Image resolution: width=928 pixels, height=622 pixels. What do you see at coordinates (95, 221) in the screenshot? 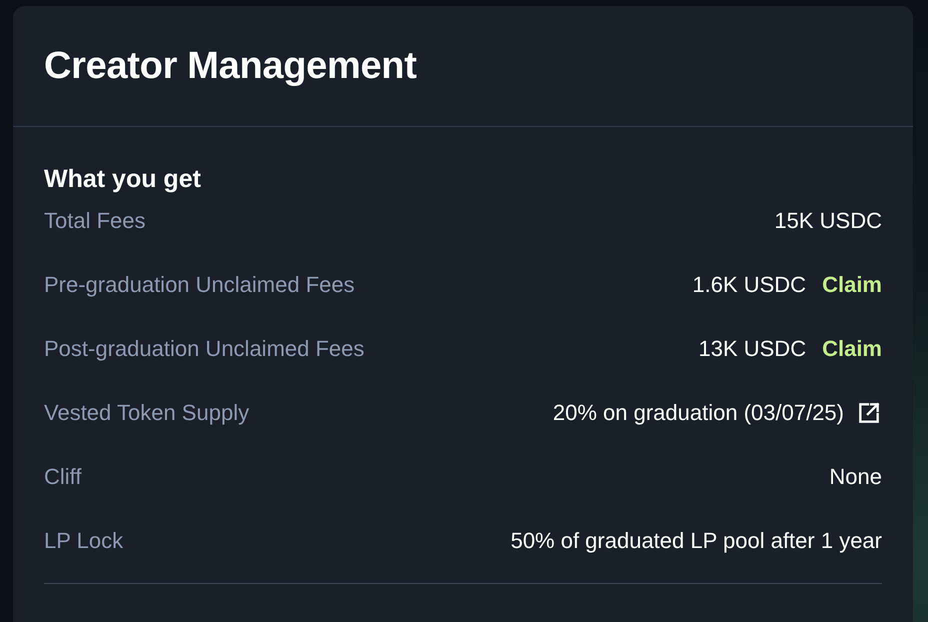
I see `row-label: Total Fees` at bounding box center [95, 221].